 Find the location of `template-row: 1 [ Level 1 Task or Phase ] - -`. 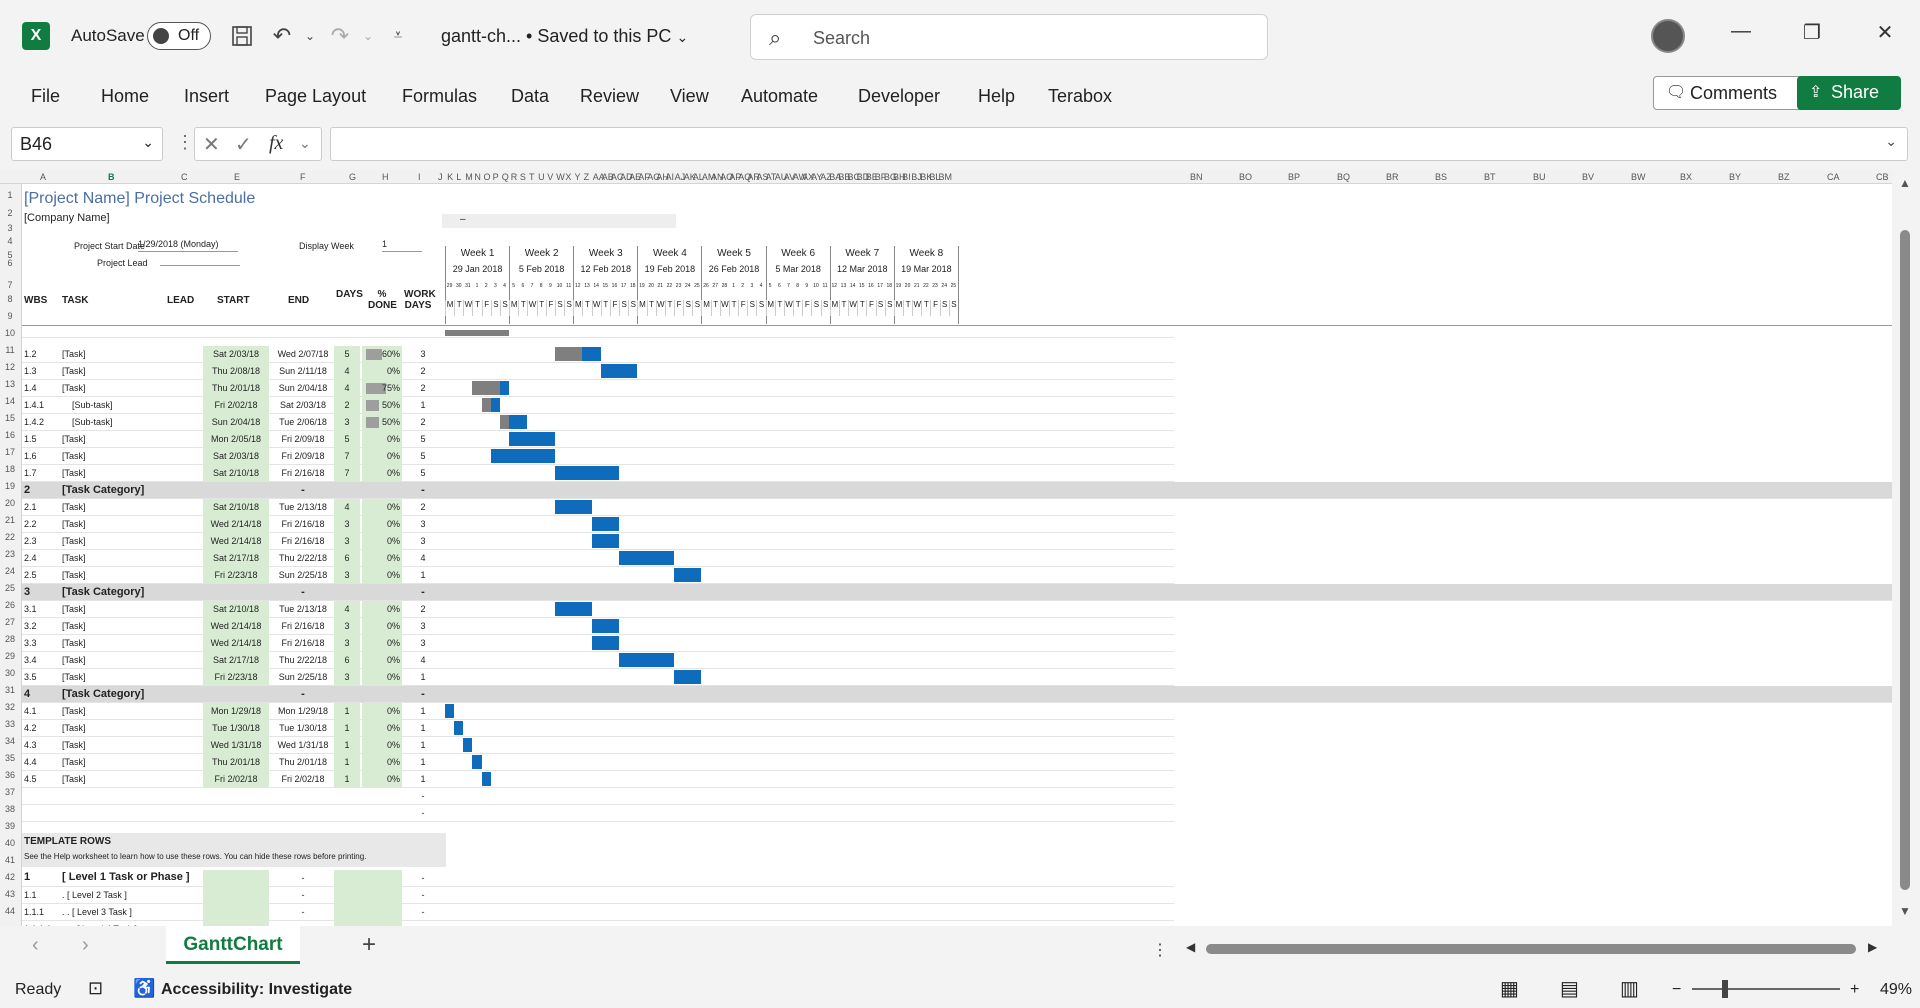

template-row: 1 [ Level 1 Task or Phase ] - - is located at coordinates (598, 878).